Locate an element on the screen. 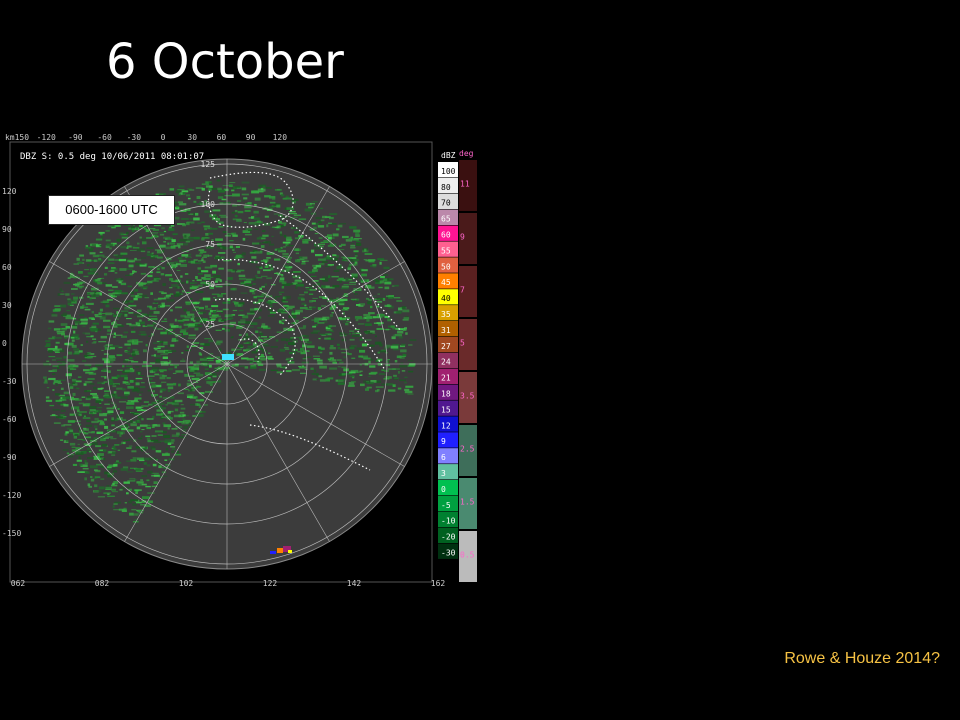 This screenshot has width=960, height=720. colorbar-label: 18 is located at coordinates (446, 394).